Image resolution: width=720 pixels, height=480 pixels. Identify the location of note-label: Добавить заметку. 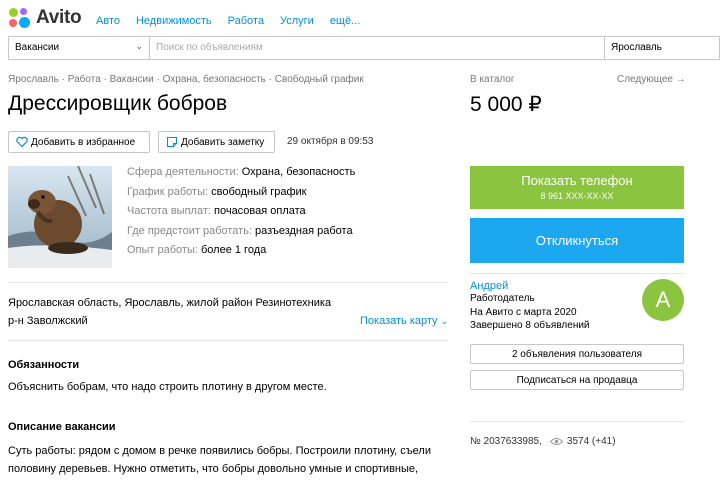
(223, 142).